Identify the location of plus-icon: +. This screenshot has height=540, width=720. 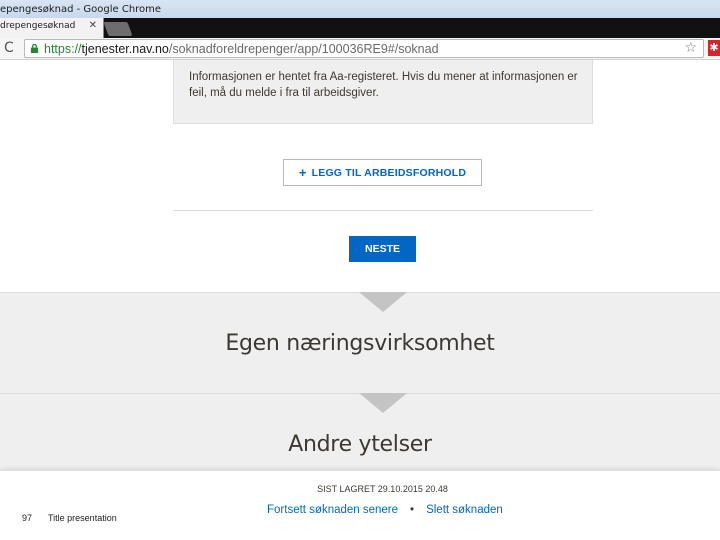
(302, 172).